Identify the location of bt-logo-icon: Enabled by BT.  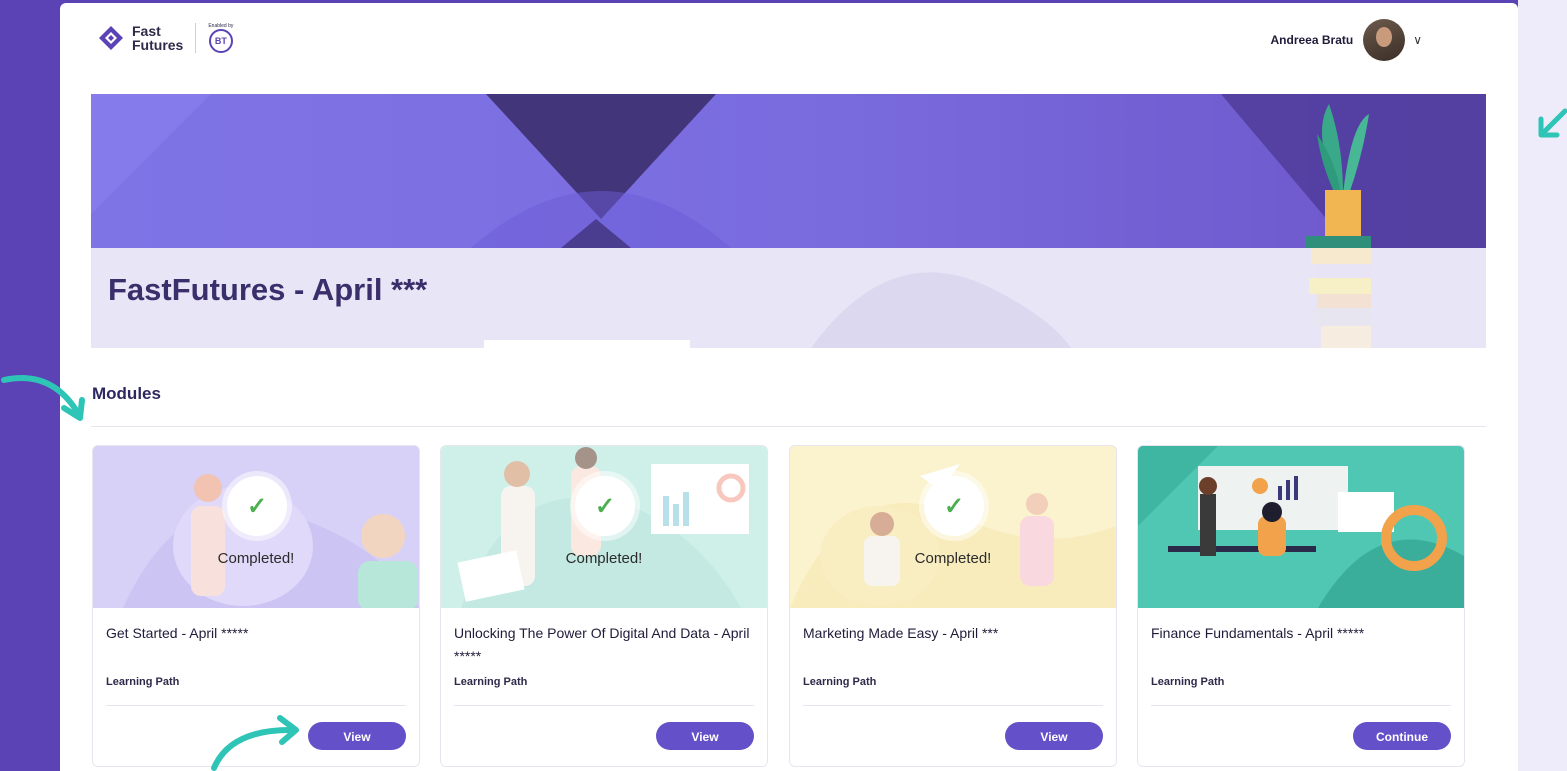
(220, 38).